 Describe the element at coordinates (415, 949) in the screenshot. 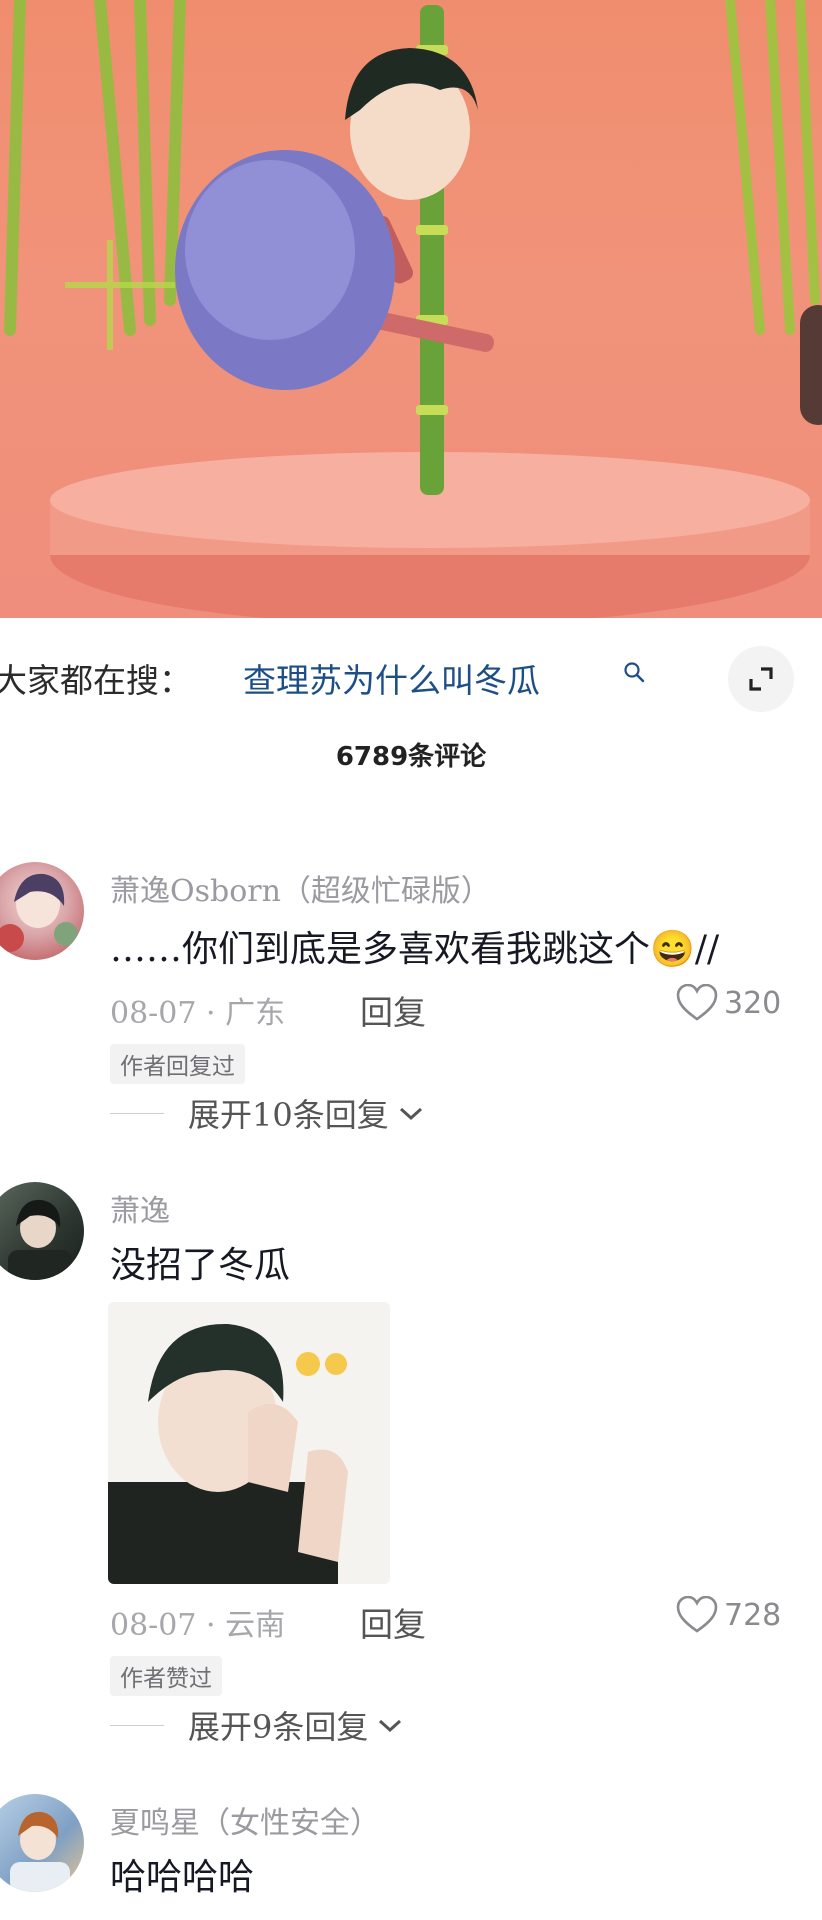

I see `comment-text: ……你们到底是多喜欢看我跳这个😄//` at that location.